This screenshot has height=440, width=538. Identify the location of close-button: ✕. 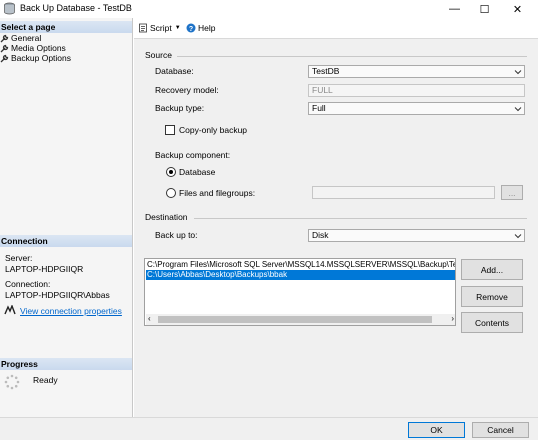
(517, 9).